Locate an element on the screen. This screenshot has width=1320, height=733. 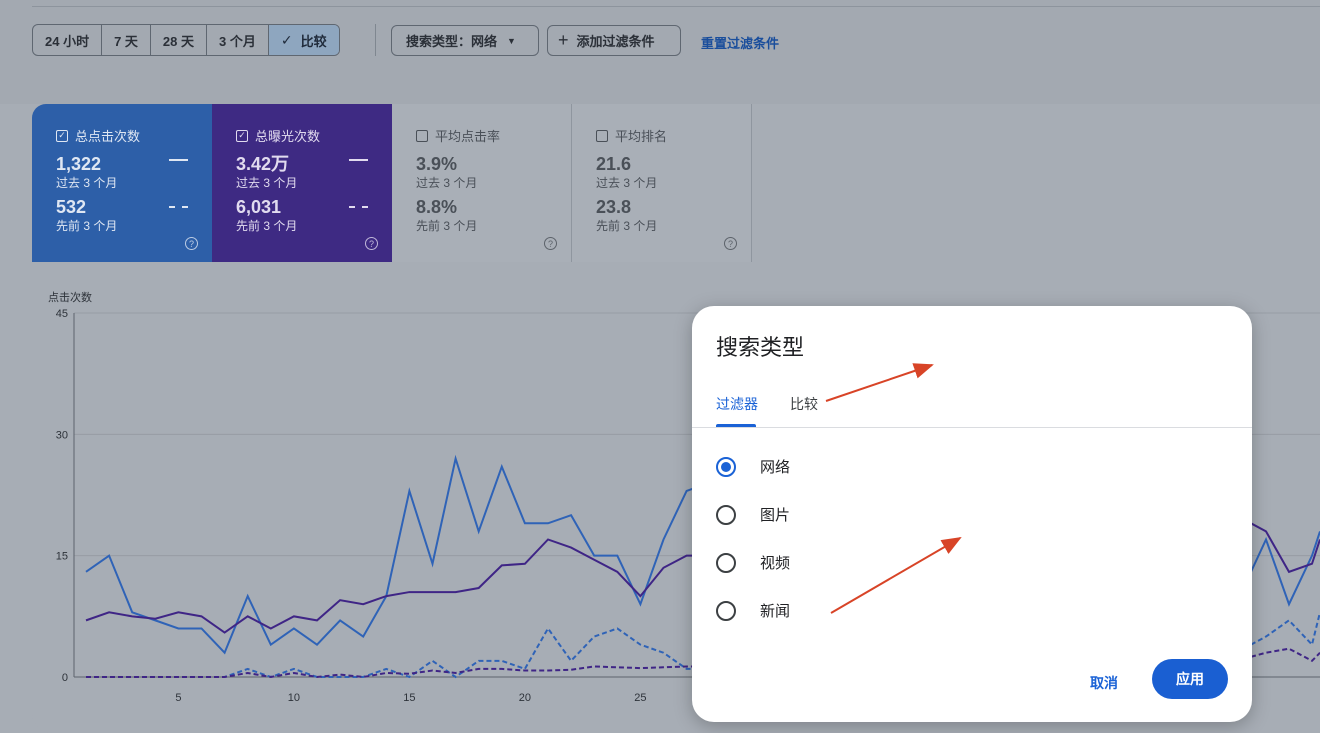
tab-compare: 比较 is located at coordinates (804, 404).